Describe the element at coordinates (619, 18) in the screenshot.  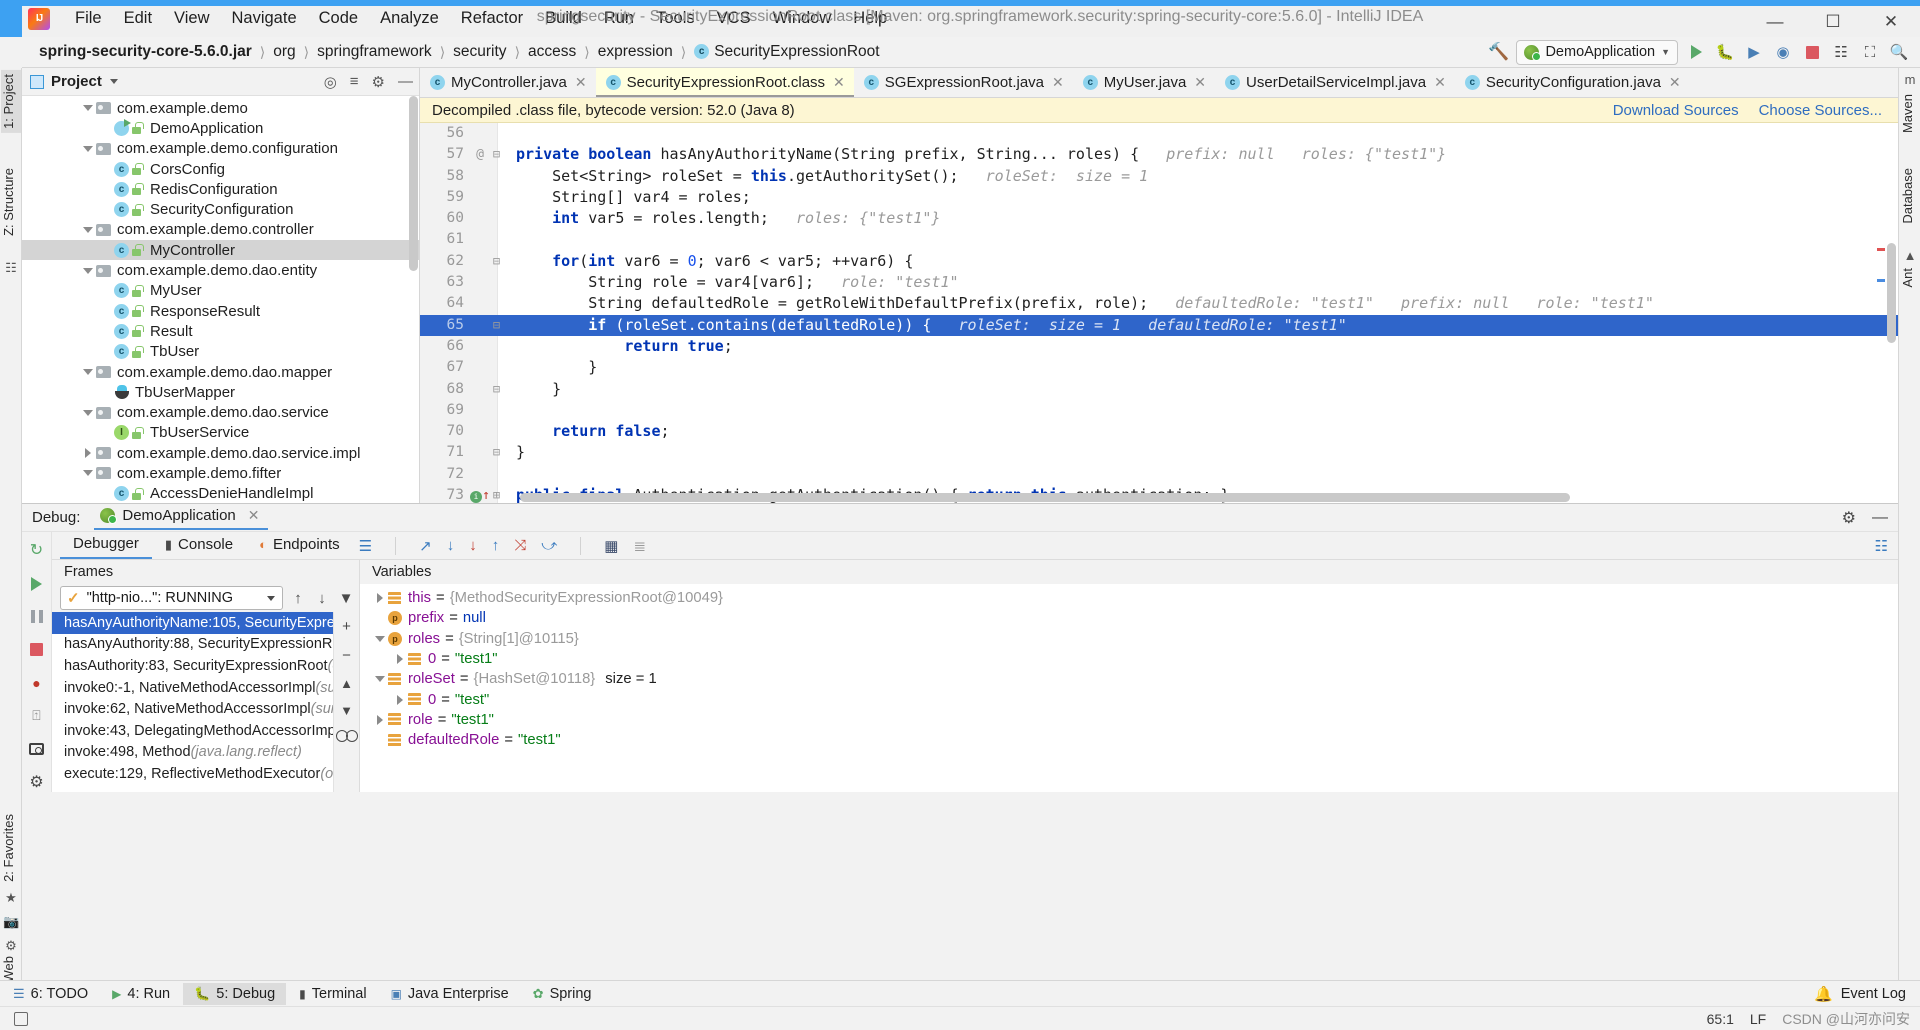
I see `menu-run: Run` at that location.